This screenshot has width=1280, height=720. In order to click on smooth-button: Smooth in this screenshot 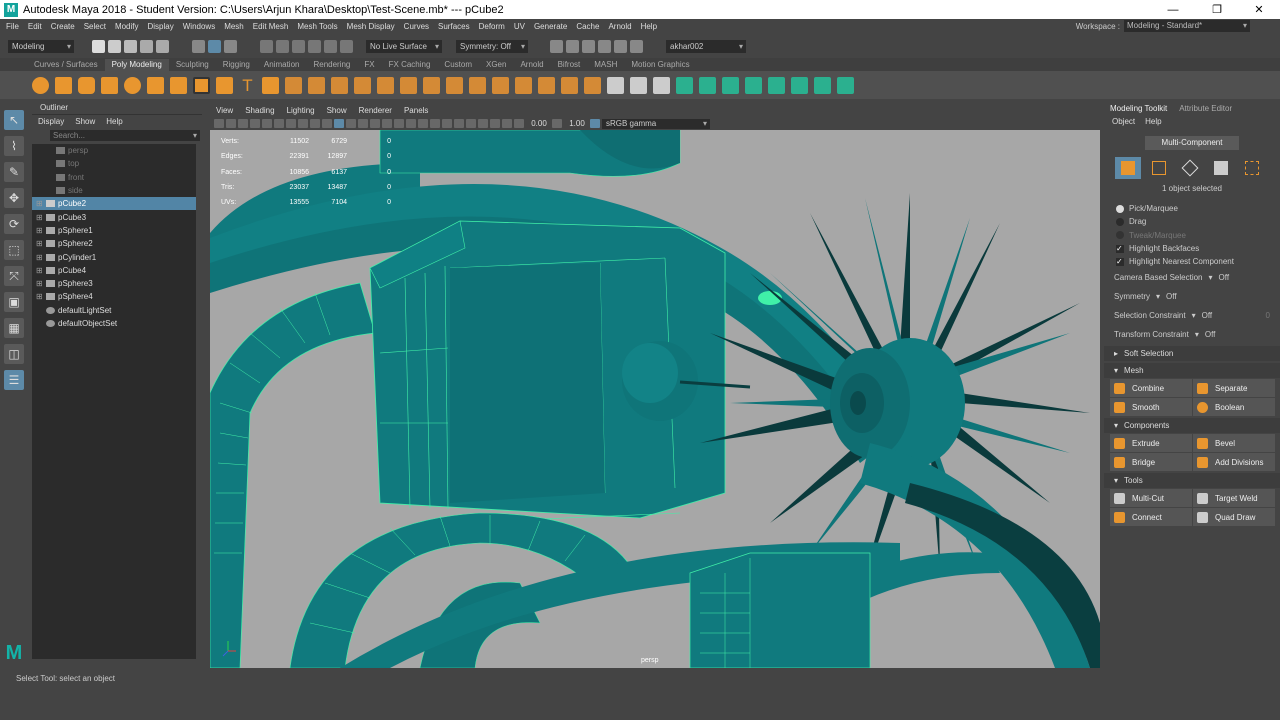, I will do `click(1151, 407)`.